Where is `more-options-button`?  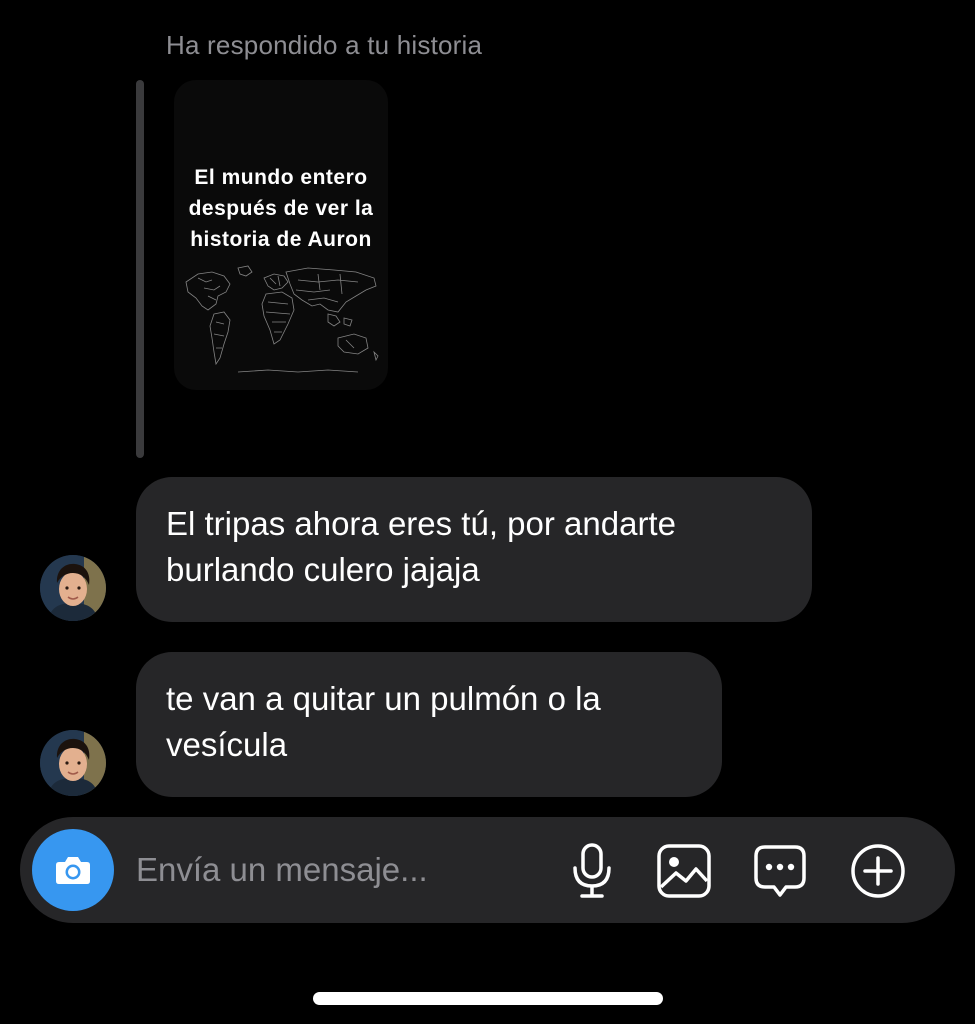
more-options-button is located at coordinates (878, 871).